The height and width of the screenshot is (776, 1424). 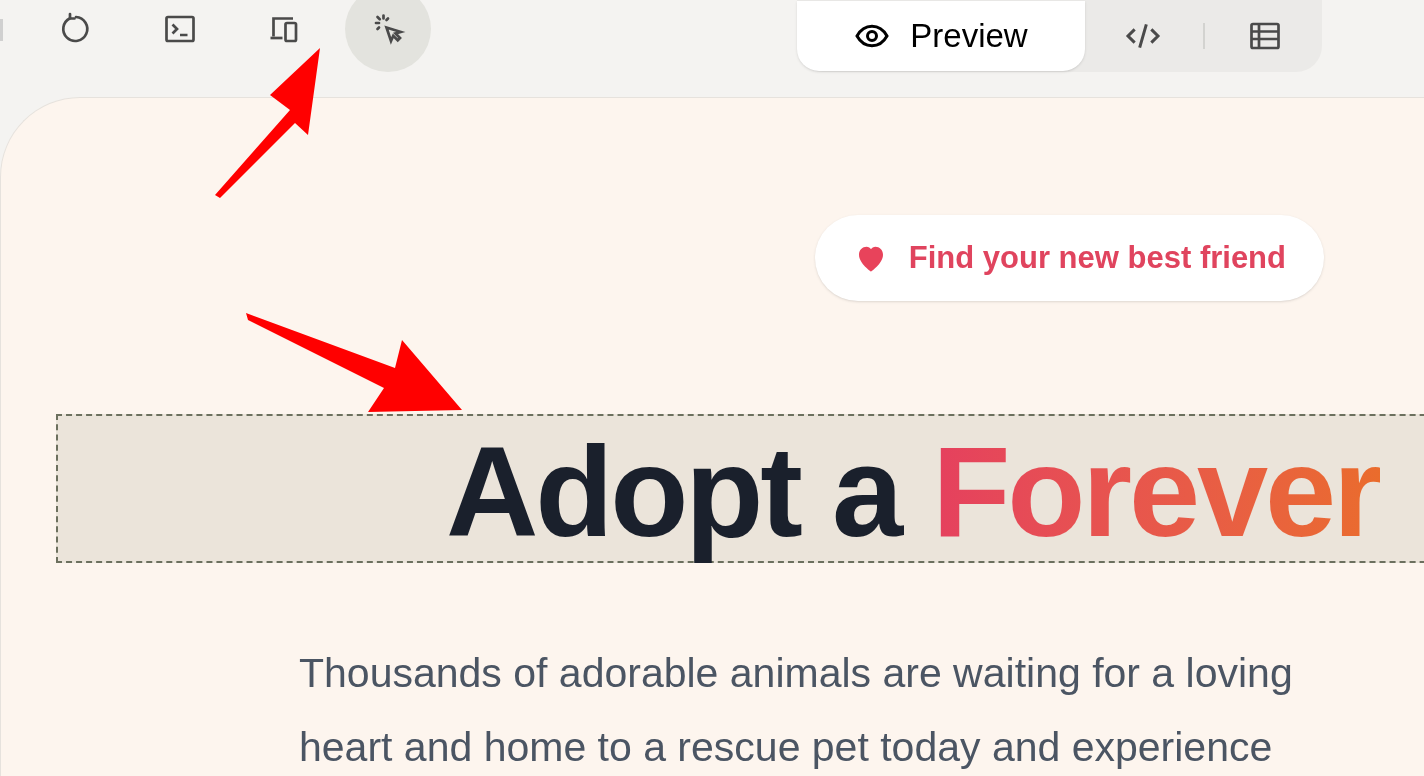 What do you see at coordinates (796, 673) in the screenshot?
I see `intro-text-line: Thousands of adorable animals are waiting for a loving` at bounding box center [796, 673].